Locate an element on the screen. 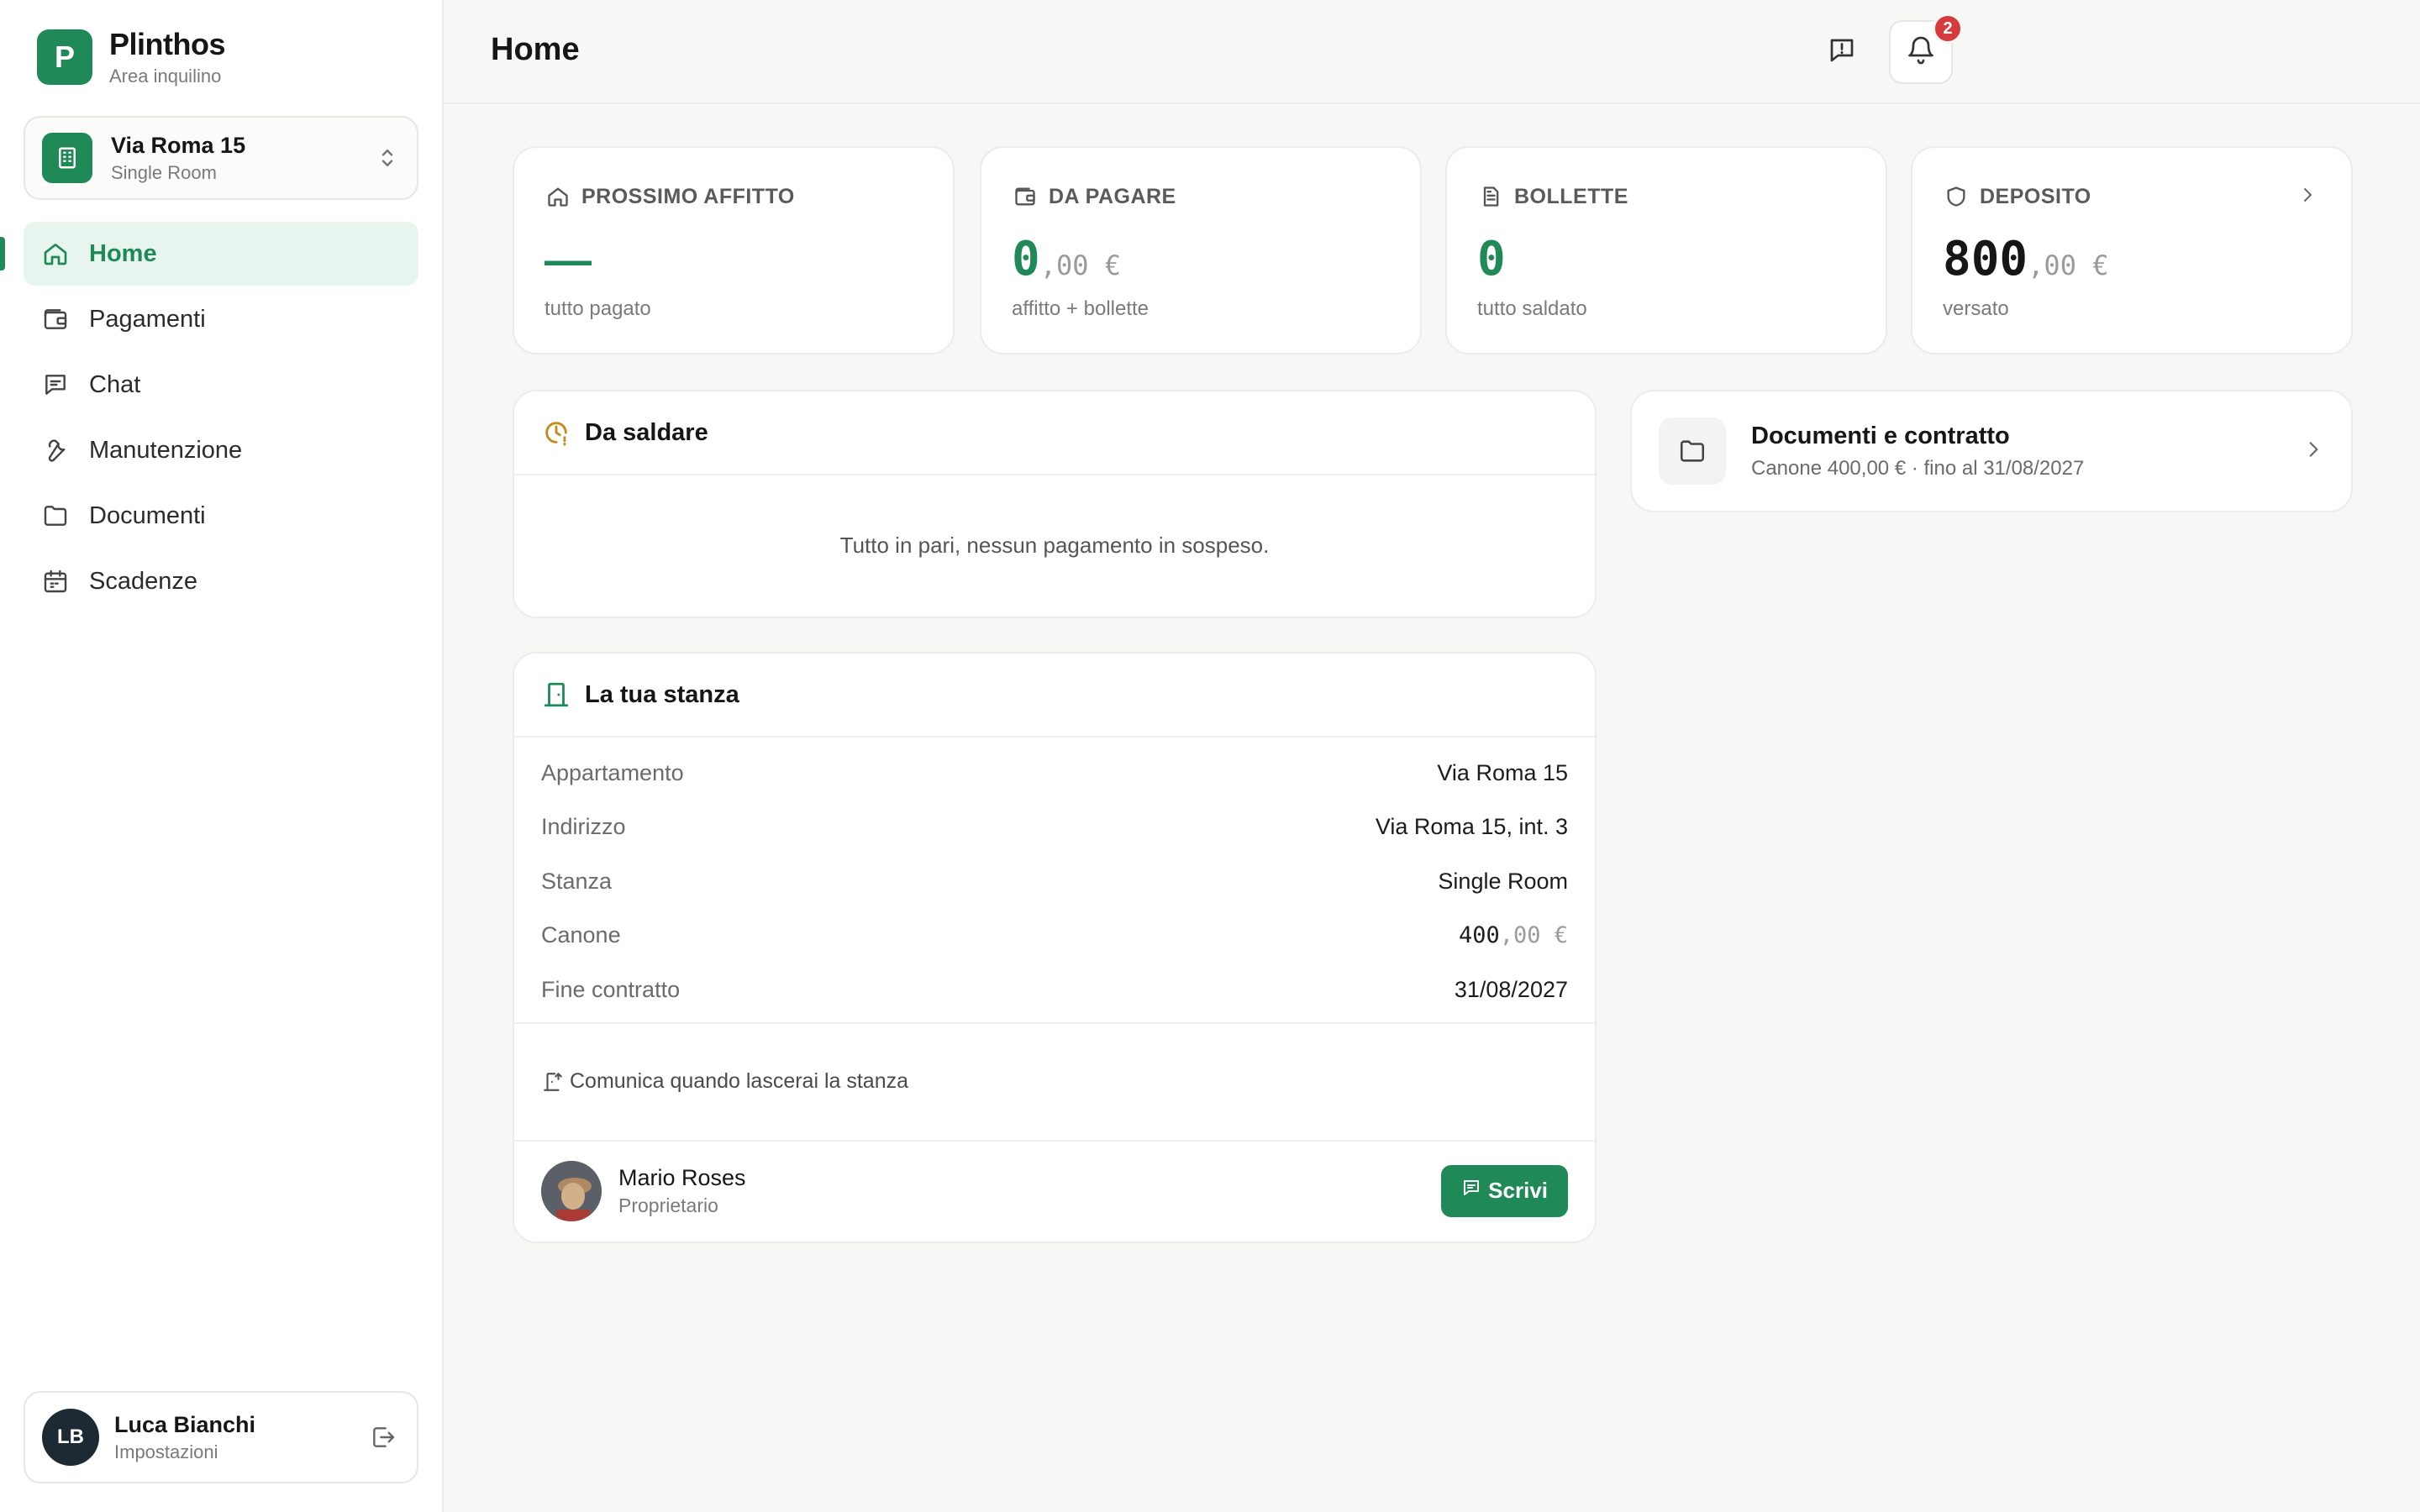  stat-value: — is located at coordinates (568, 259).